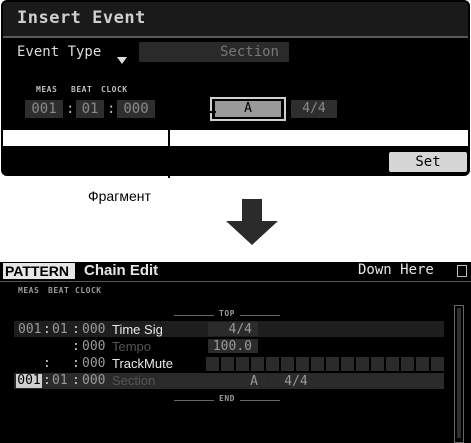 Image resolution: width=471 pixels, height=443 pixels. What do you see at coordinates (248, 109) in the screenshot?
I see `section-value-field: A` at bounding box center [248, 109].